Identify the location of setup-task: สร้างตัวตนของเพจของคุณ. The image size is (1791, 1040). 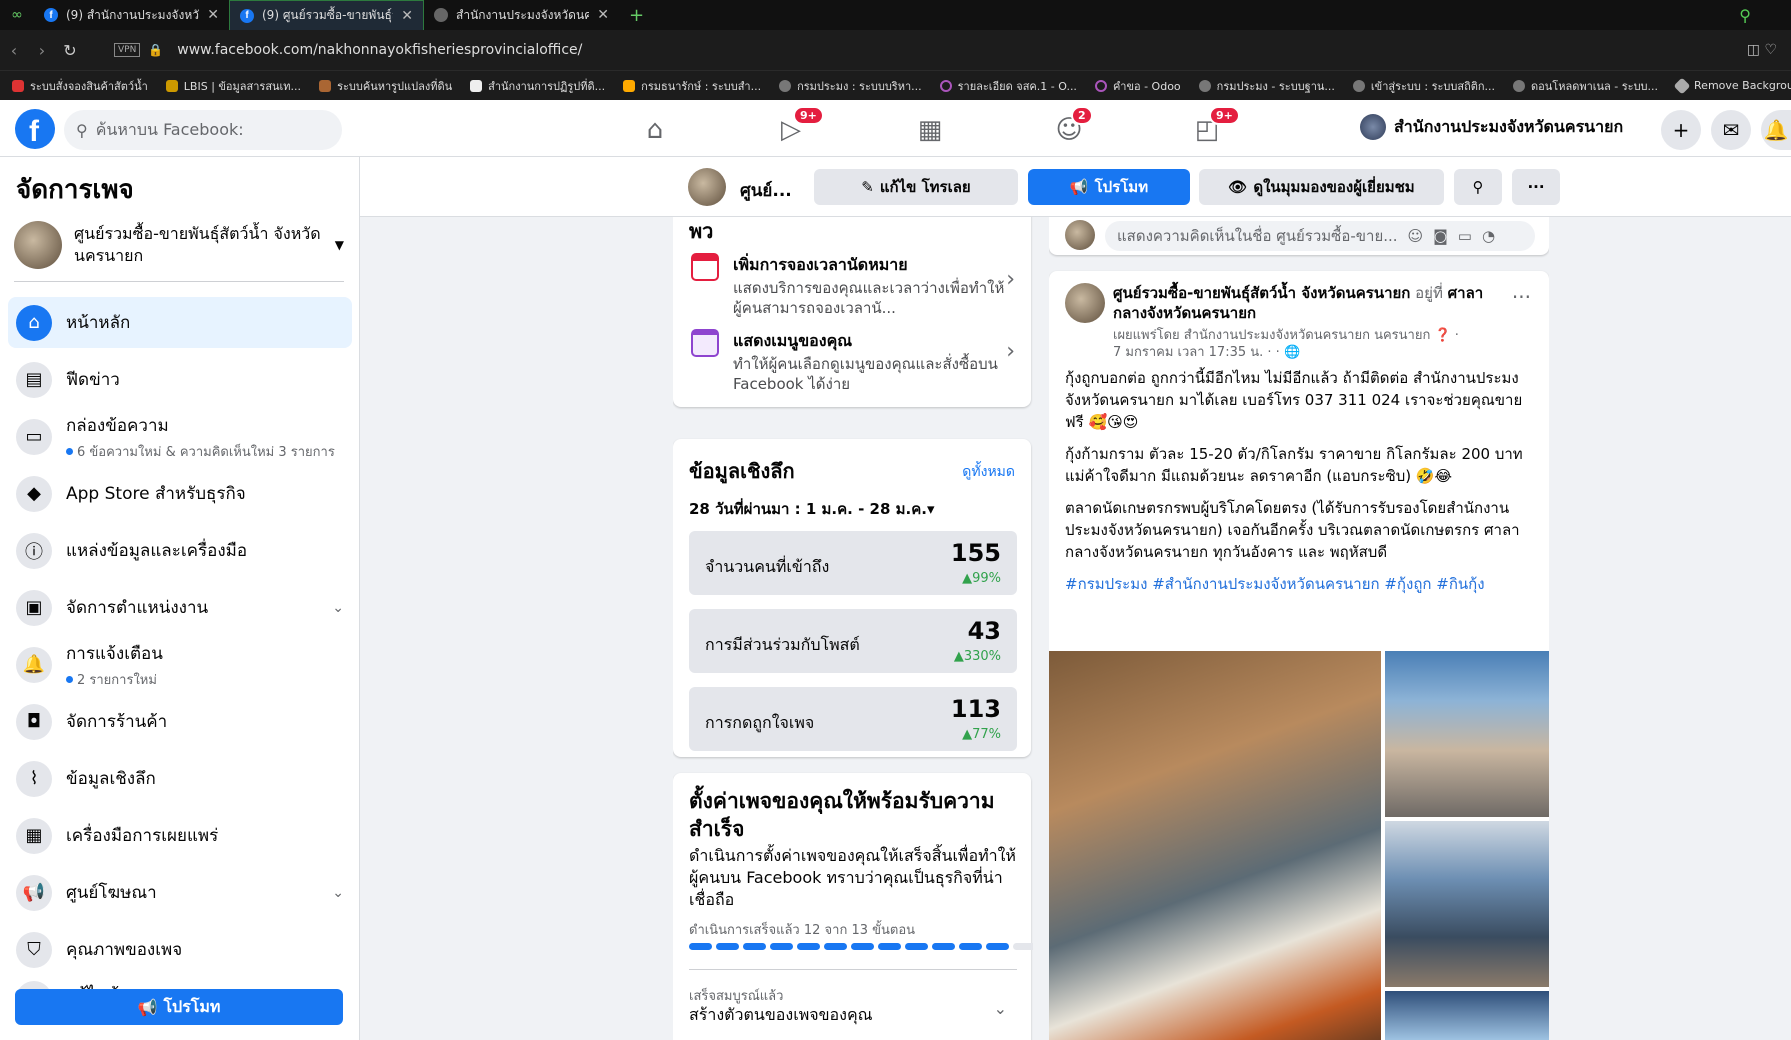
(781, 1015).